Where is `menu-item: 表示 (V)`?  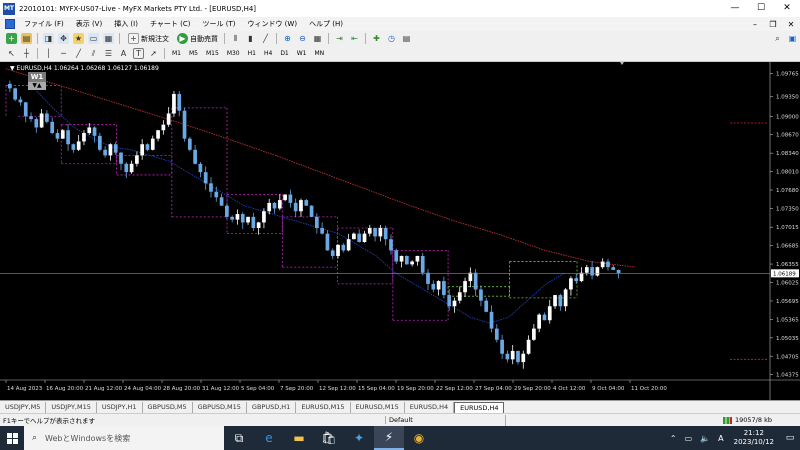
menu-item: 表示 (V) is located at coordinates (89, 24).